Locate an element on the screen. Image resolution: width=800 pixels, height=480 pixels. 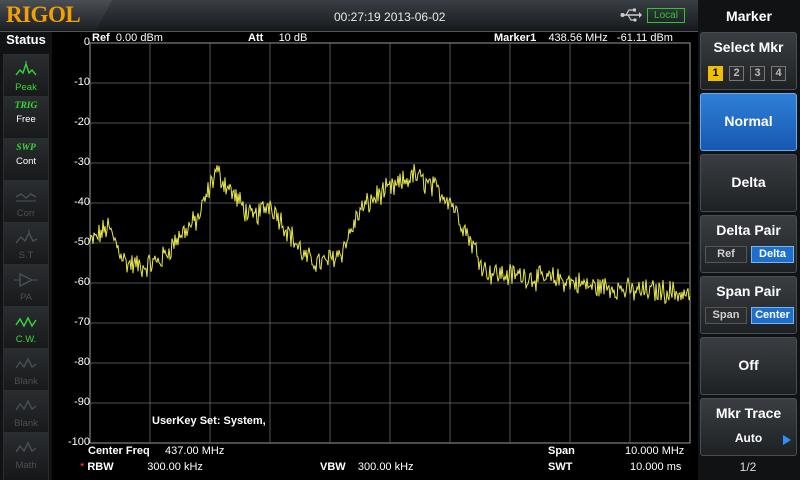
swt-value: 10.000 ms is located at coordinates (656, 467).